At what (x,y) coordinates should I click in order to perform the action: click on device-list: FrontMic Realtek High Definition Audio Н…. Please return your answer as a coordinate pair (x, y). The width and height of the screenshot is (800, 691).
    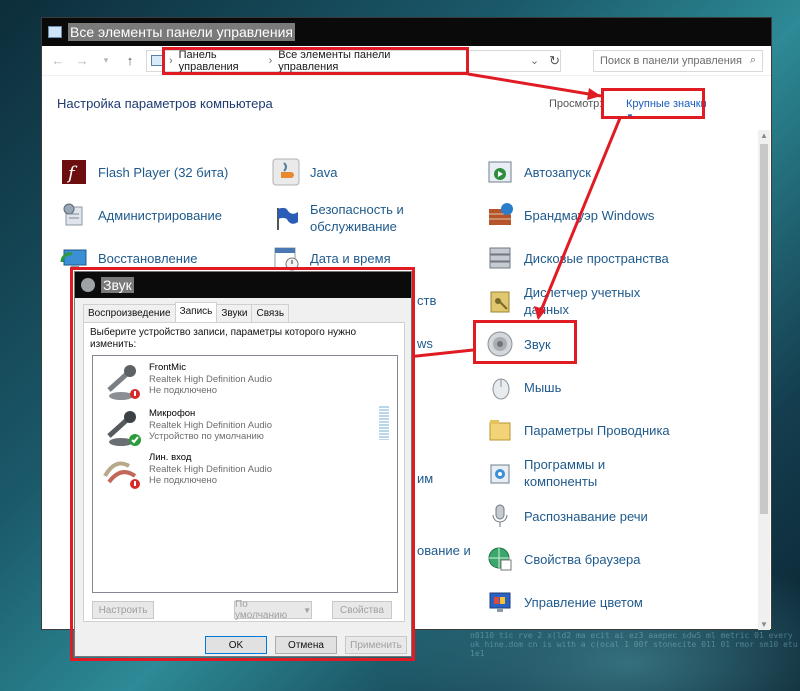
    Looking at the image, I should click on (245, 474).